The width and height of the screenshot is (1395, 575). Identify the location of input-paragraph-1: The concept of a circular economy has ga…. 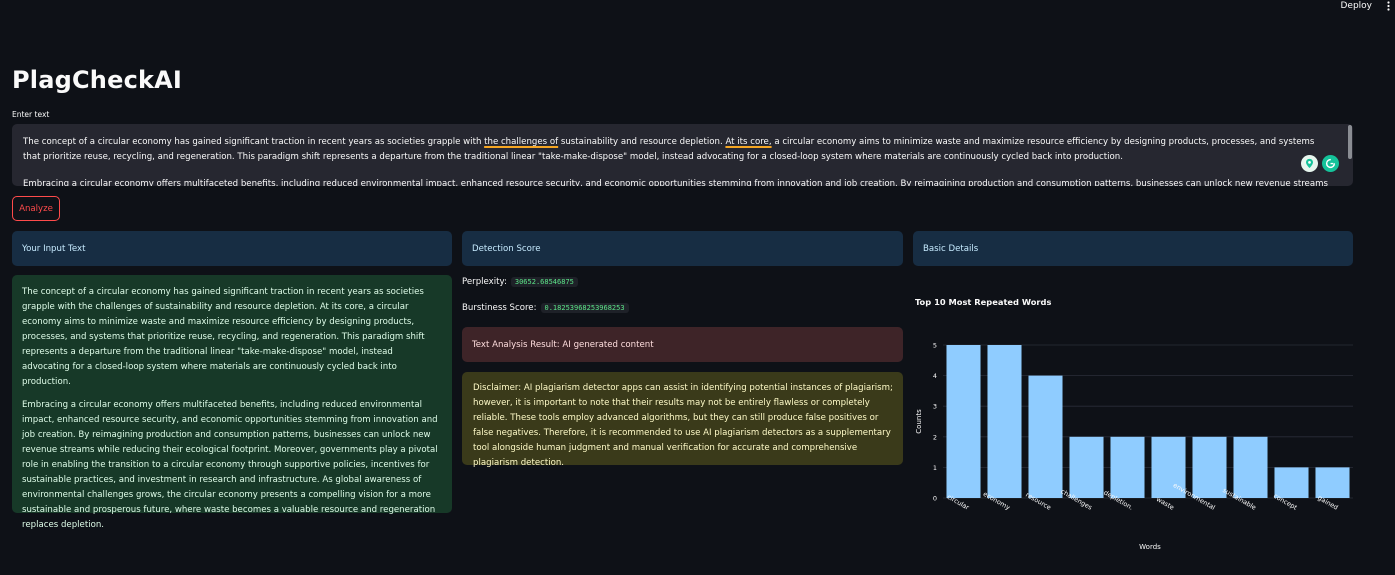
(677, 150).